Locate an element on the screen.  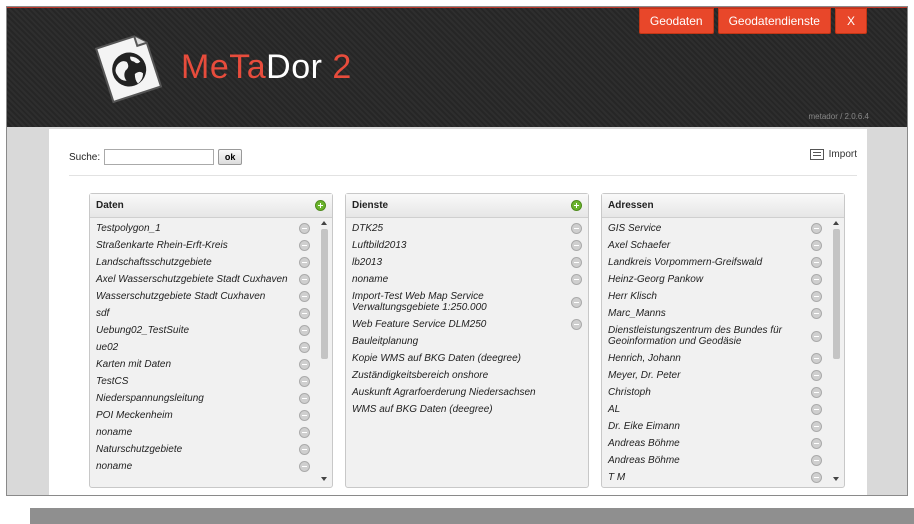
list-item-label: noname is located at coordinates (114, 432).